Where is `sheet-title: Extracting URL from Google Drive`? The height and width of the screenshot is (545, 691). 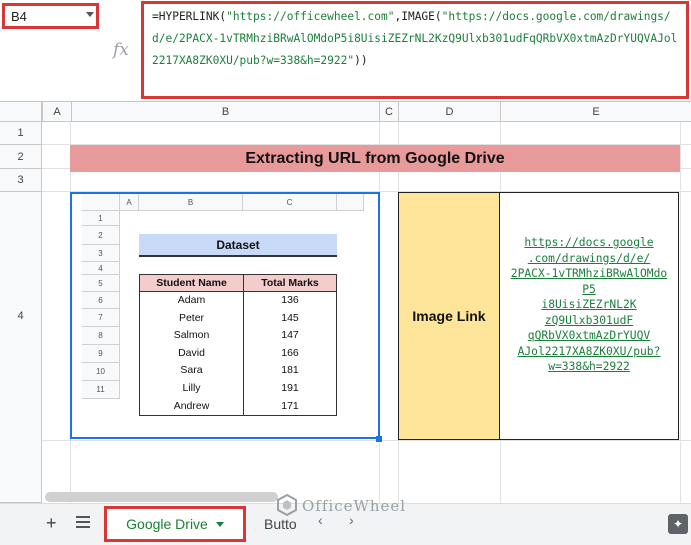
sheet-title: Extracting URL from Google Drive is located at coordinates (375, 158).